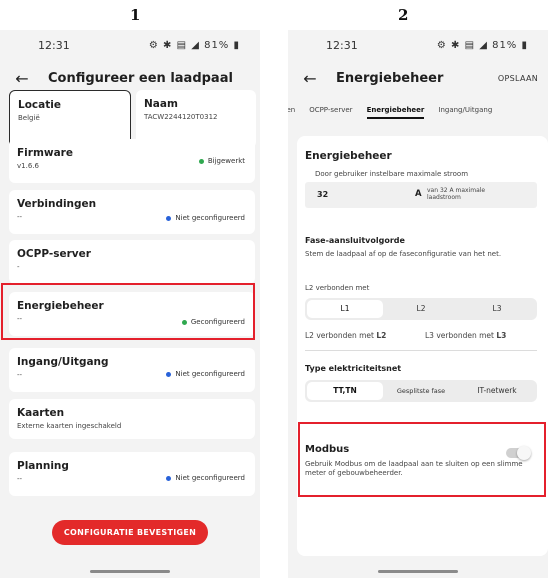 The width and height of the screenshot is (548, 578). I want to click on grid-option-split-phase: Gesplitste fase, so click(421, 391).